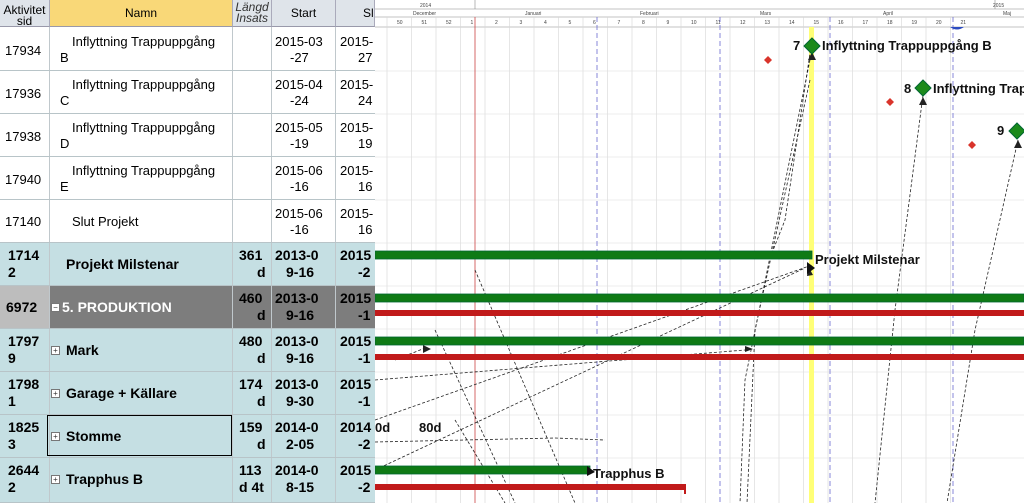 This screenshot has height=503, width=1024. Describe the element at coordinates (12, 358) in the screenshot. I see `row-id-cont: 9` at that location.